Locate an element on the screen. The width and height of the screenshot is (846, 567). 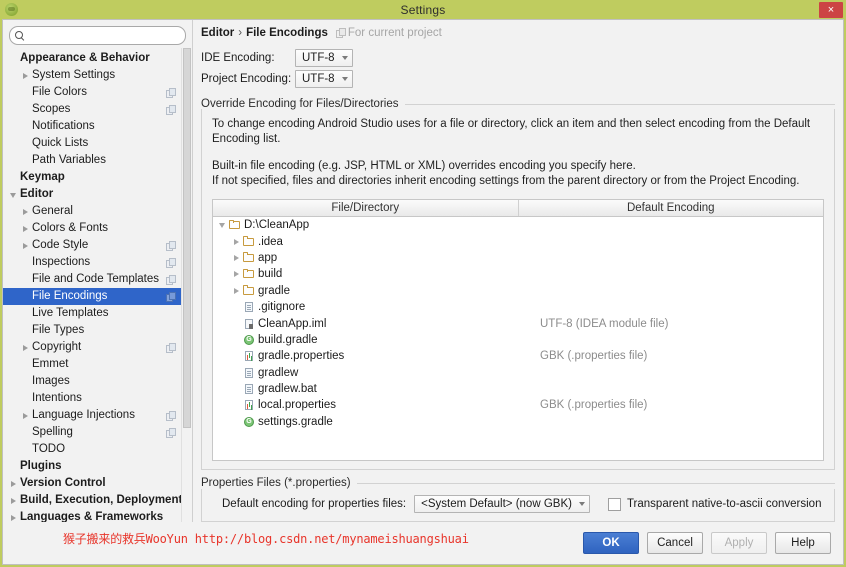
project-encoding-select: UTF-8 is located at coordinates (324, 78).